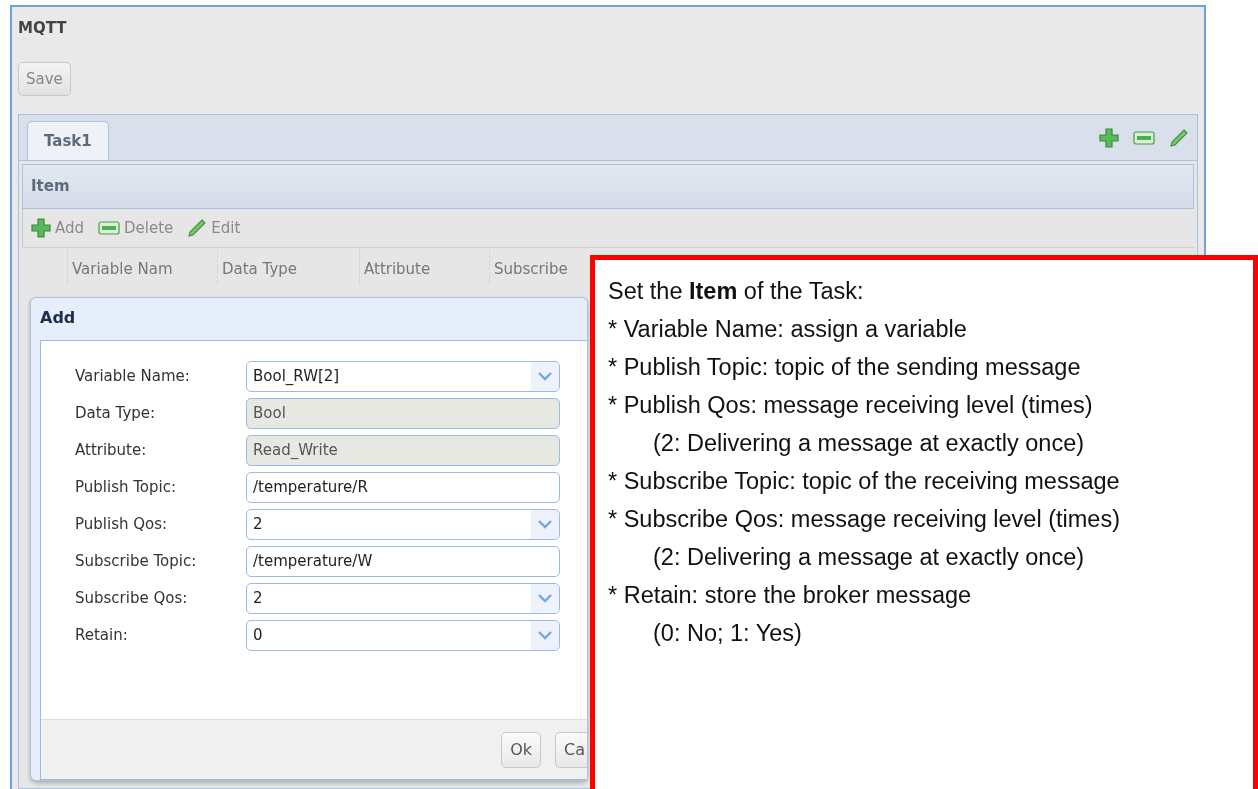 The image size is (1258, 789). Describe the element at coordinates (403, 413) in the screenshot. I see `input-field: Bool` at that location.